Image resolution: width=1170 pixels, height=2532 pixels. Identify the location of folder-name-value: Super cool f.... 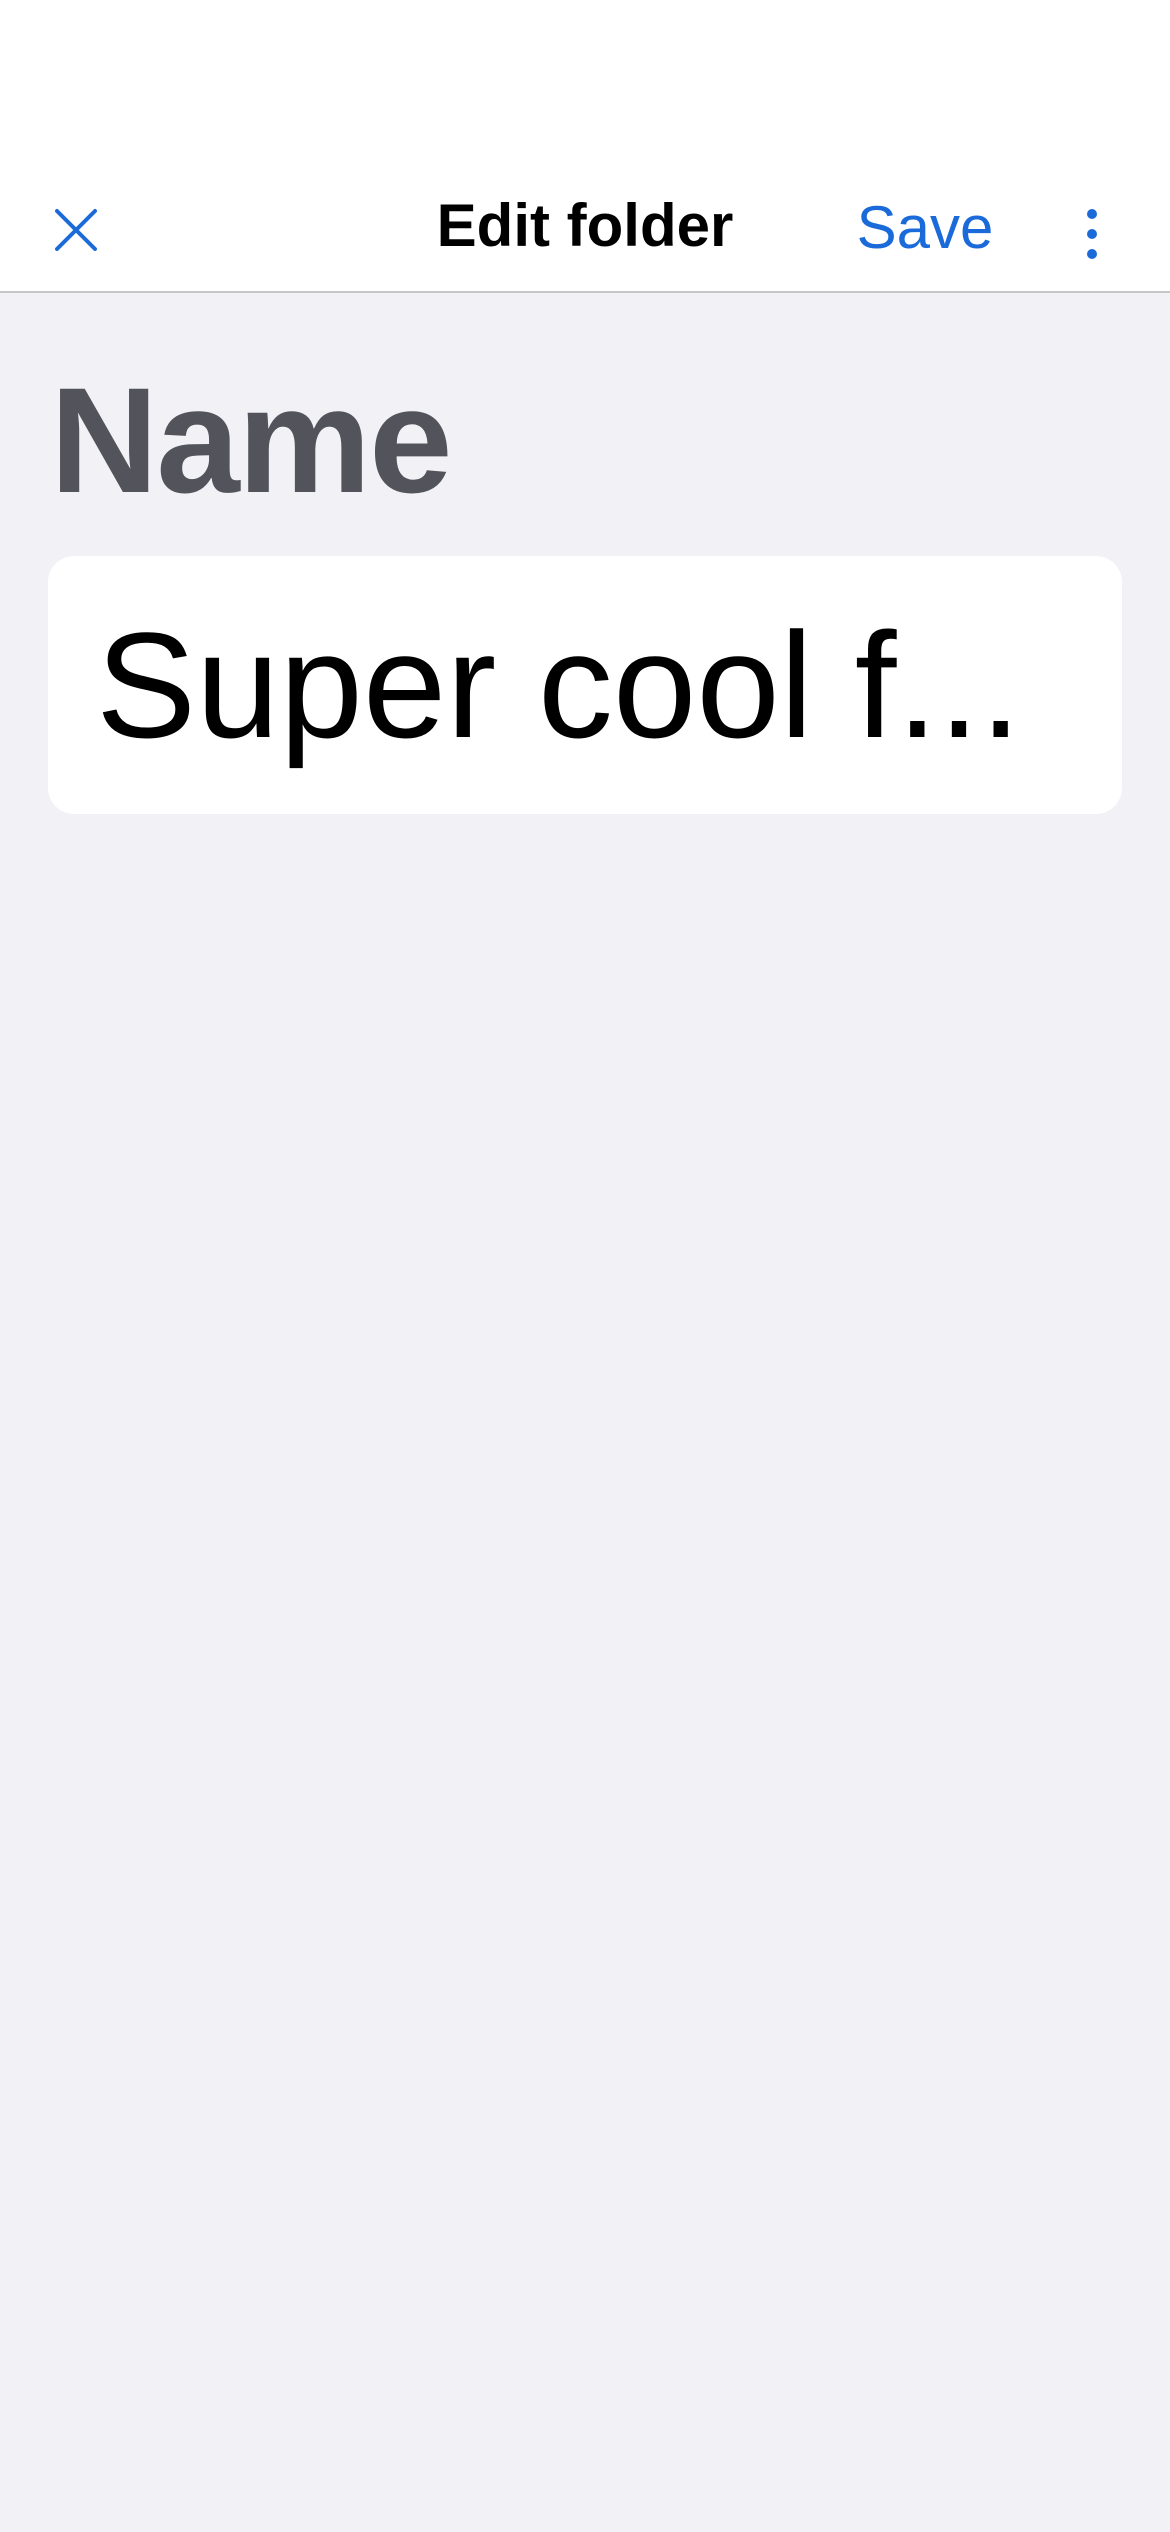
(559, 685).